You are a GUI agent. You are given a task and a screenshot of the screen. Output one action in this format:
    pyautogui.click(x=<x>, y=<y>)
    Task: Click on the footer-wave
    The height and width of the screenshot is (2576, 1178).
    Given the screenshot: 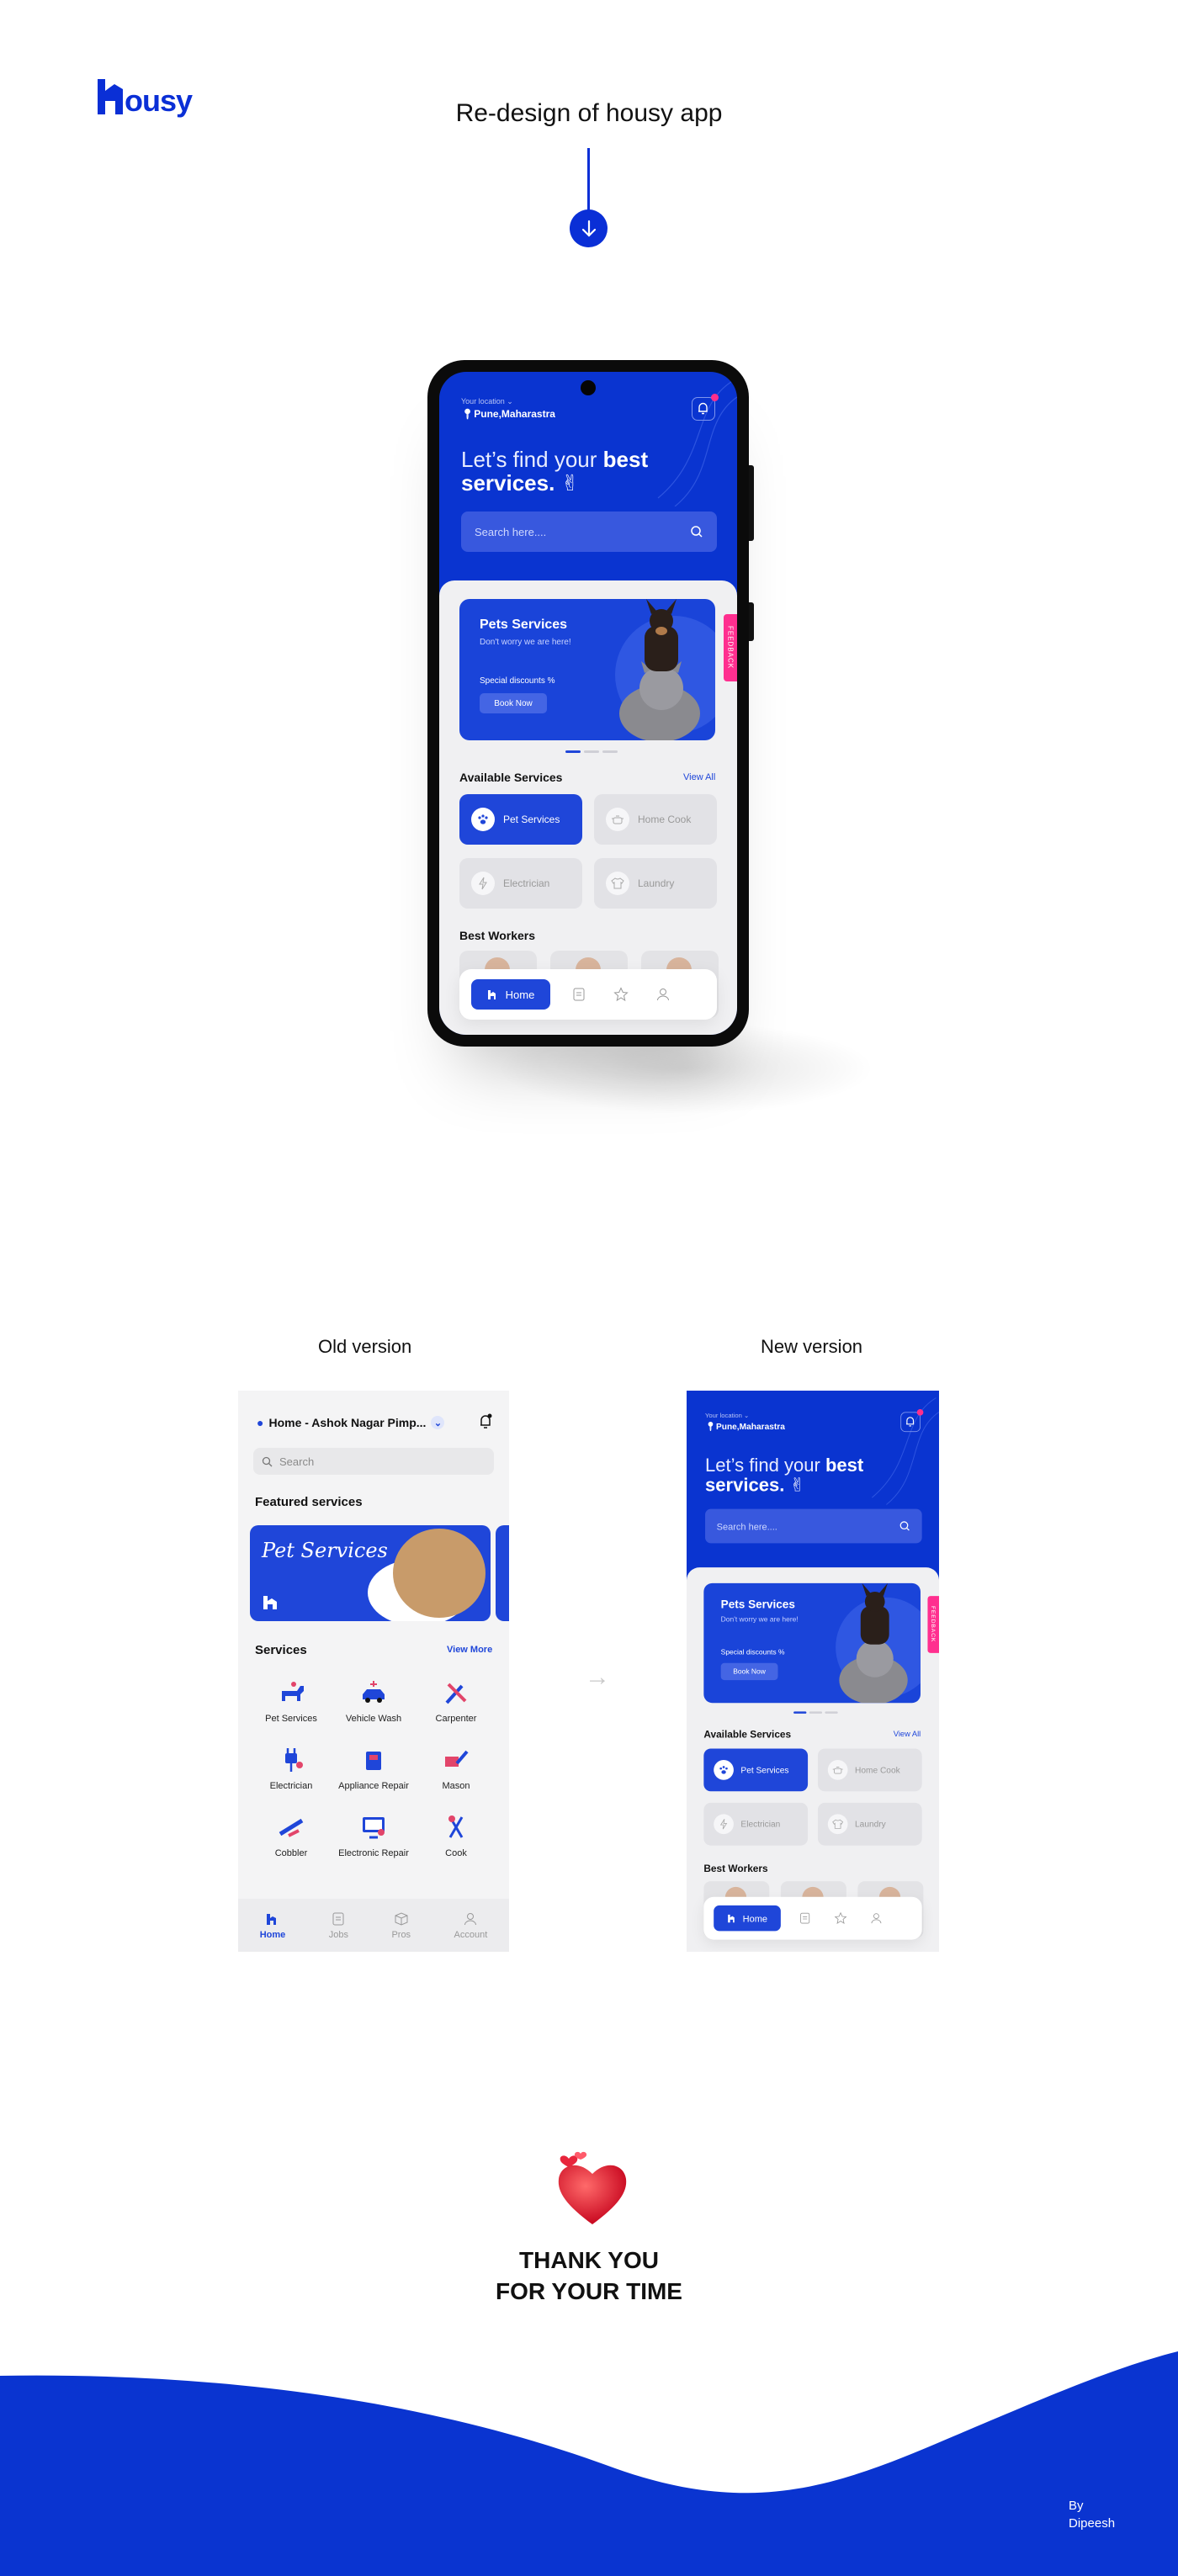 What is the action you would take?
    pyautogui.click(x=589, y=2463)
    